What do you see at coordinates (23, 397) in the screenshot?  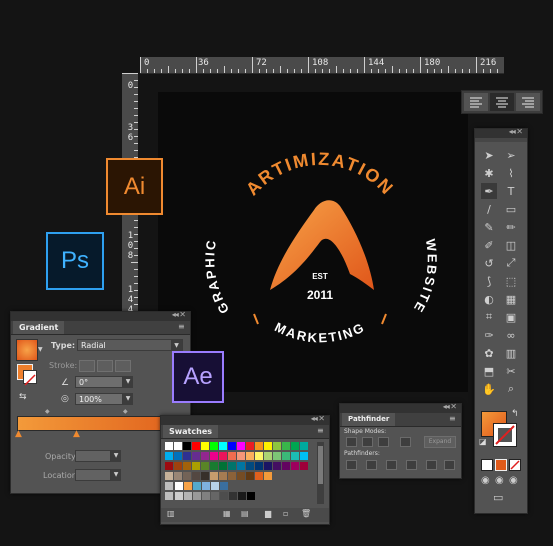 I see `reverse-gradient-icon: ⇆` at bounding box center [23, 397].